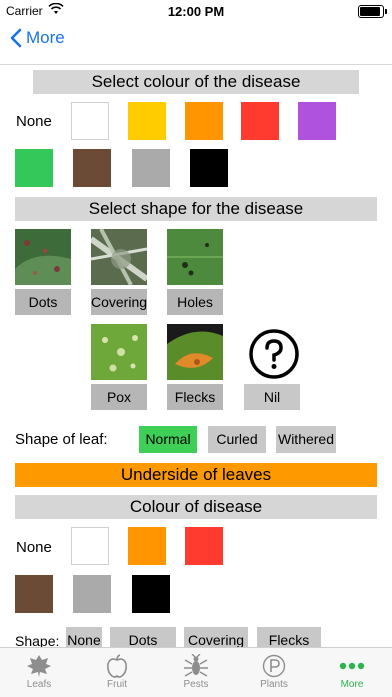  I want to click on underside-swatch-brown, so click(34, 594).